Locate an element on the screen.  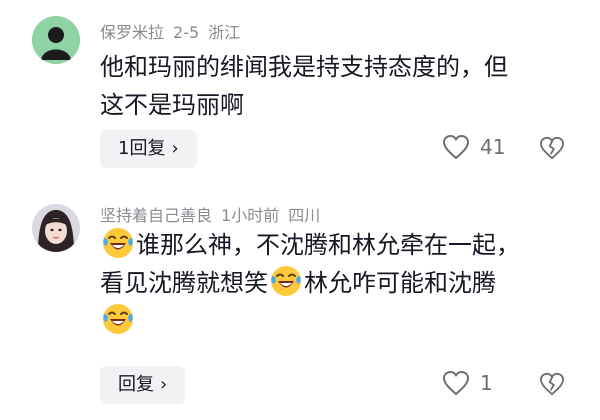
comment-location: 四川 is located at coordinates (304, 215).